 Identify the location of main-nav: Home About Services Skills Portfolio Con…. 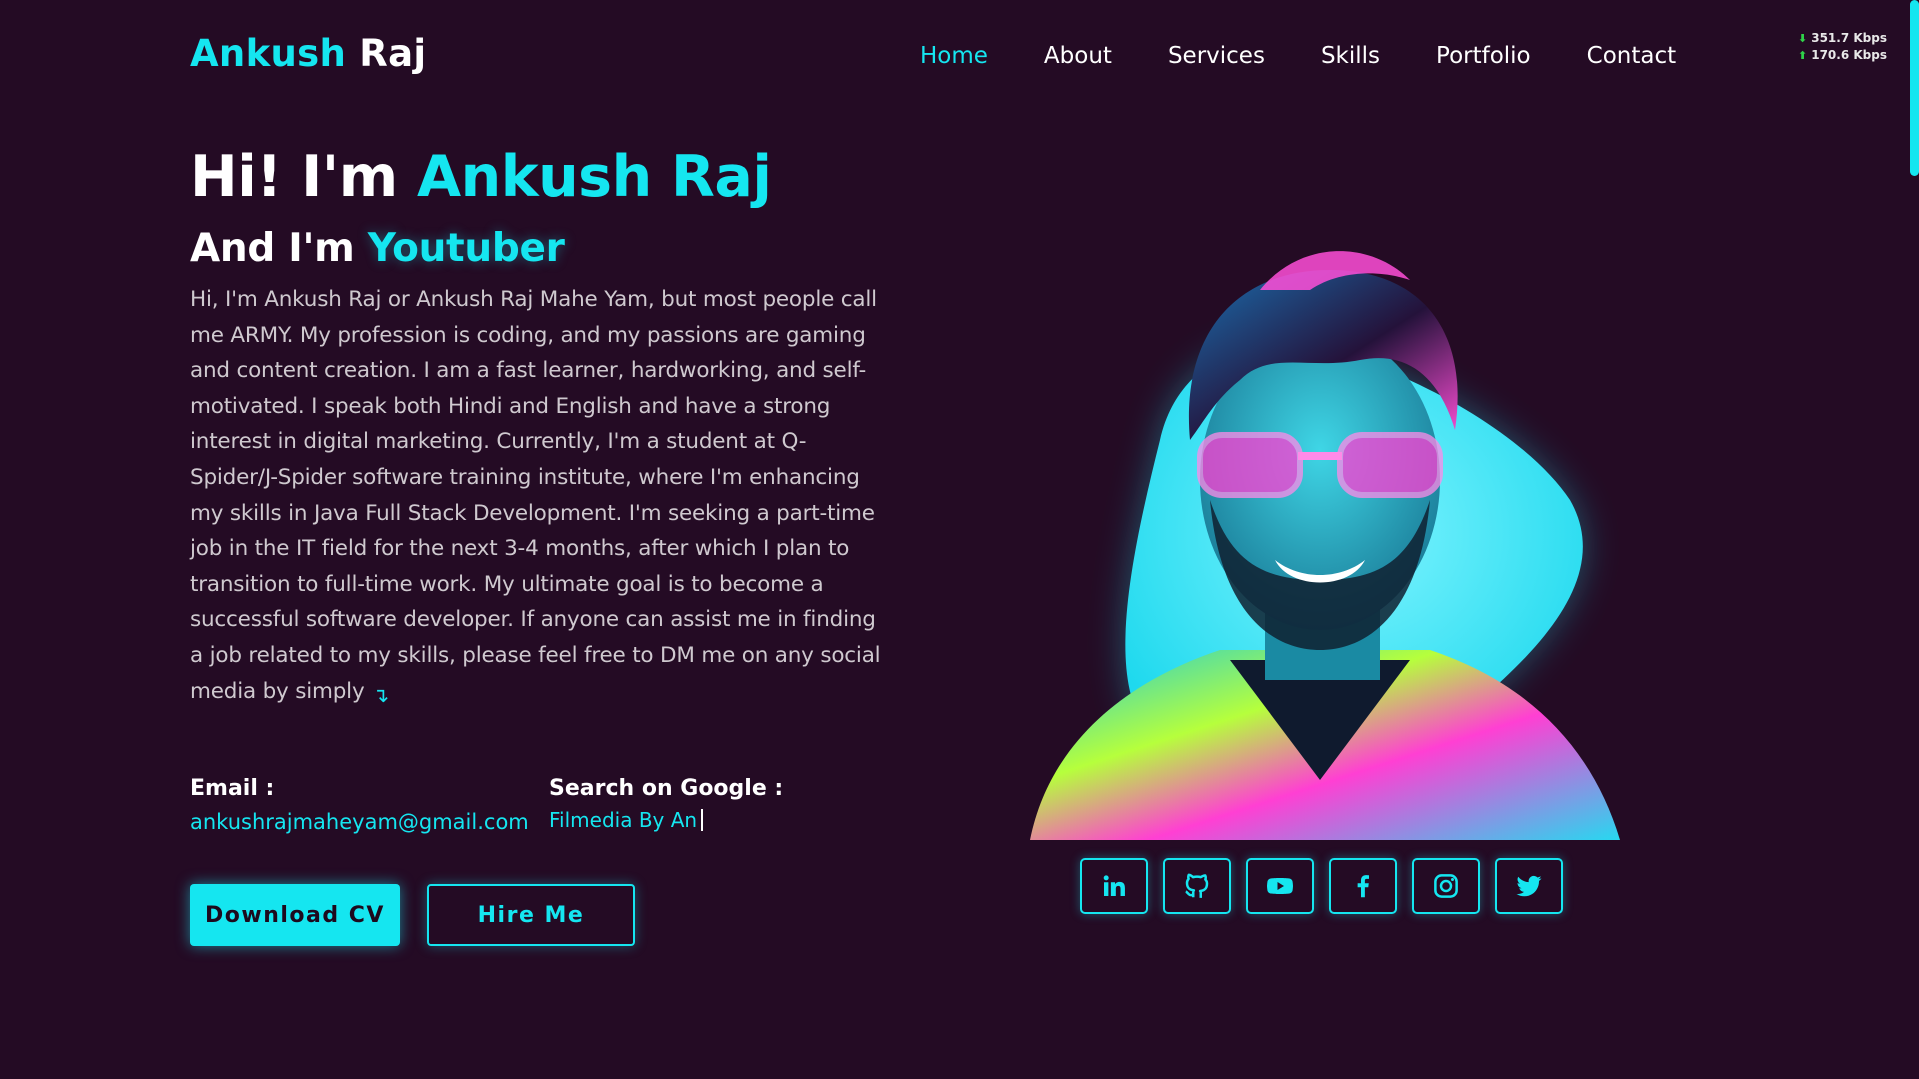
(1298, 56).